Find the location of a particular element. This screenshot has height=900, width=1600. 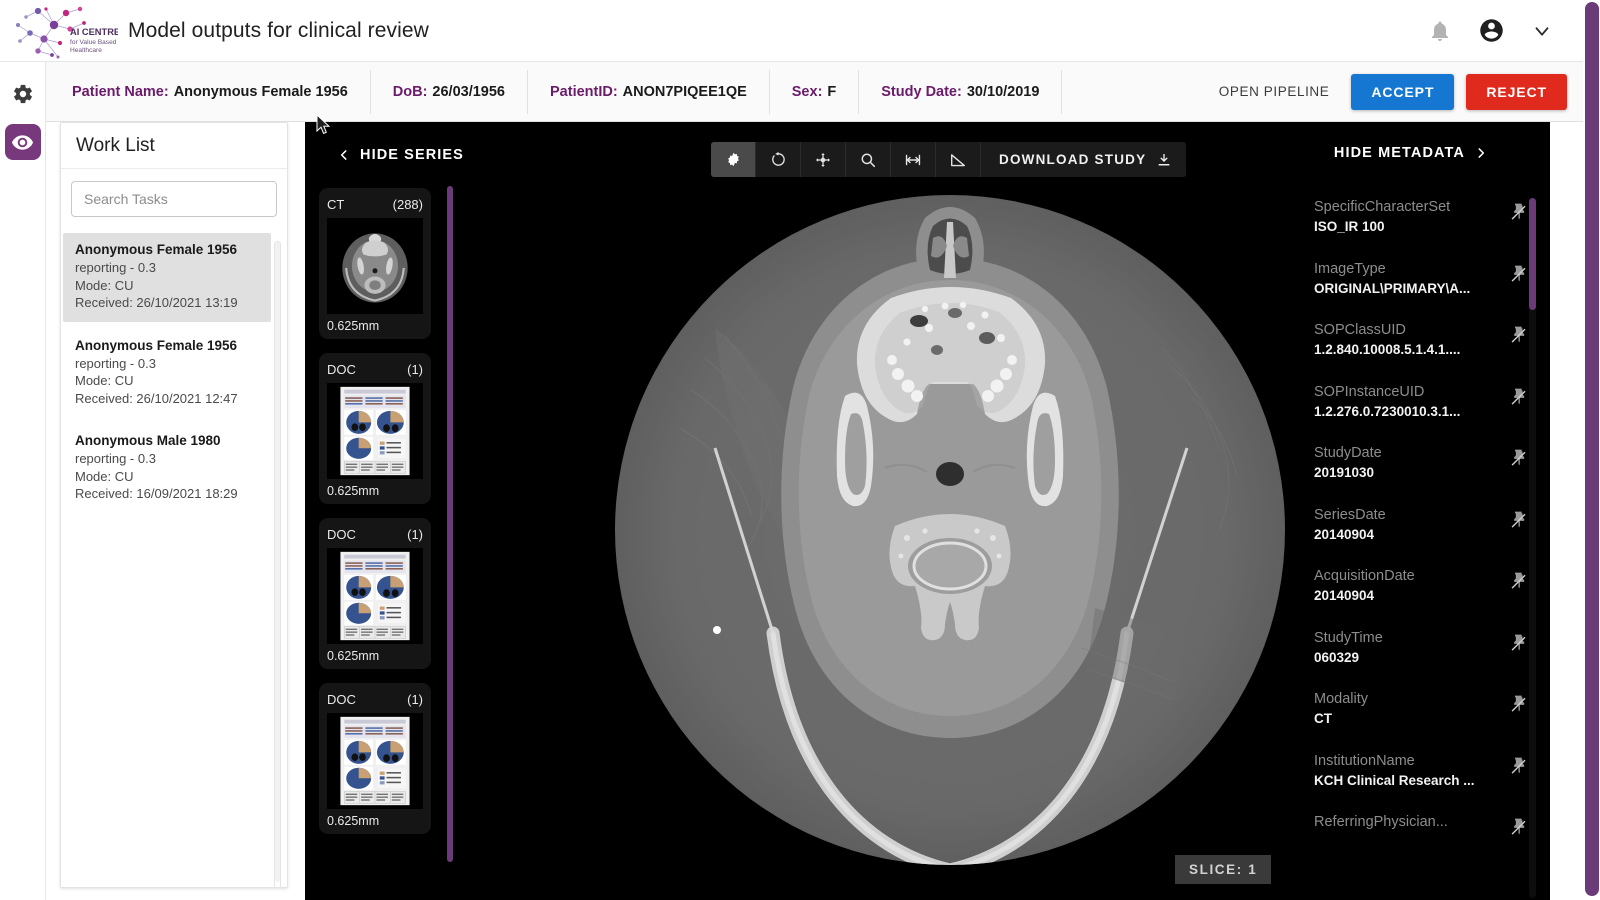

metadata-key: SpecificCharacterSet is located at coordinates (1382, 207).